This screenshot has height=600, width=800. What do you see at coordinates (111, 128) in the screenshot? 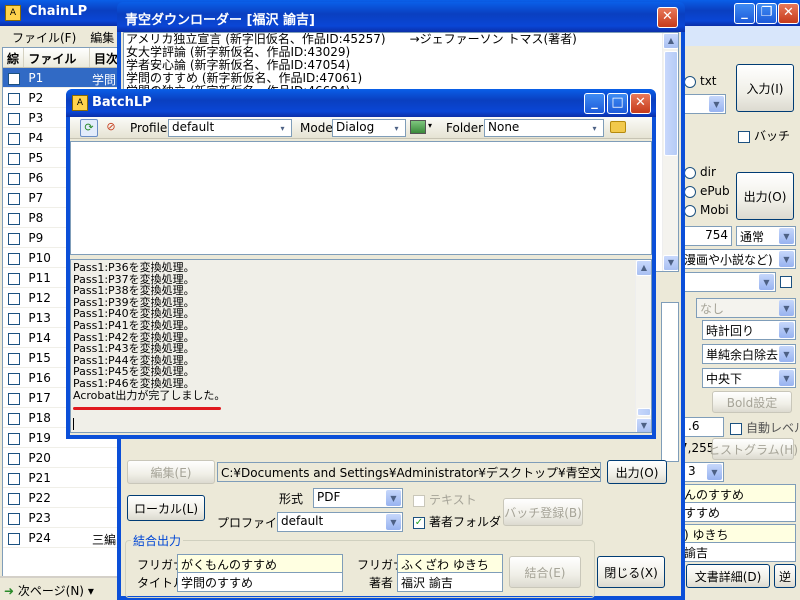
I see `stop-icon: ⊘` at bounding box center [111, 128].